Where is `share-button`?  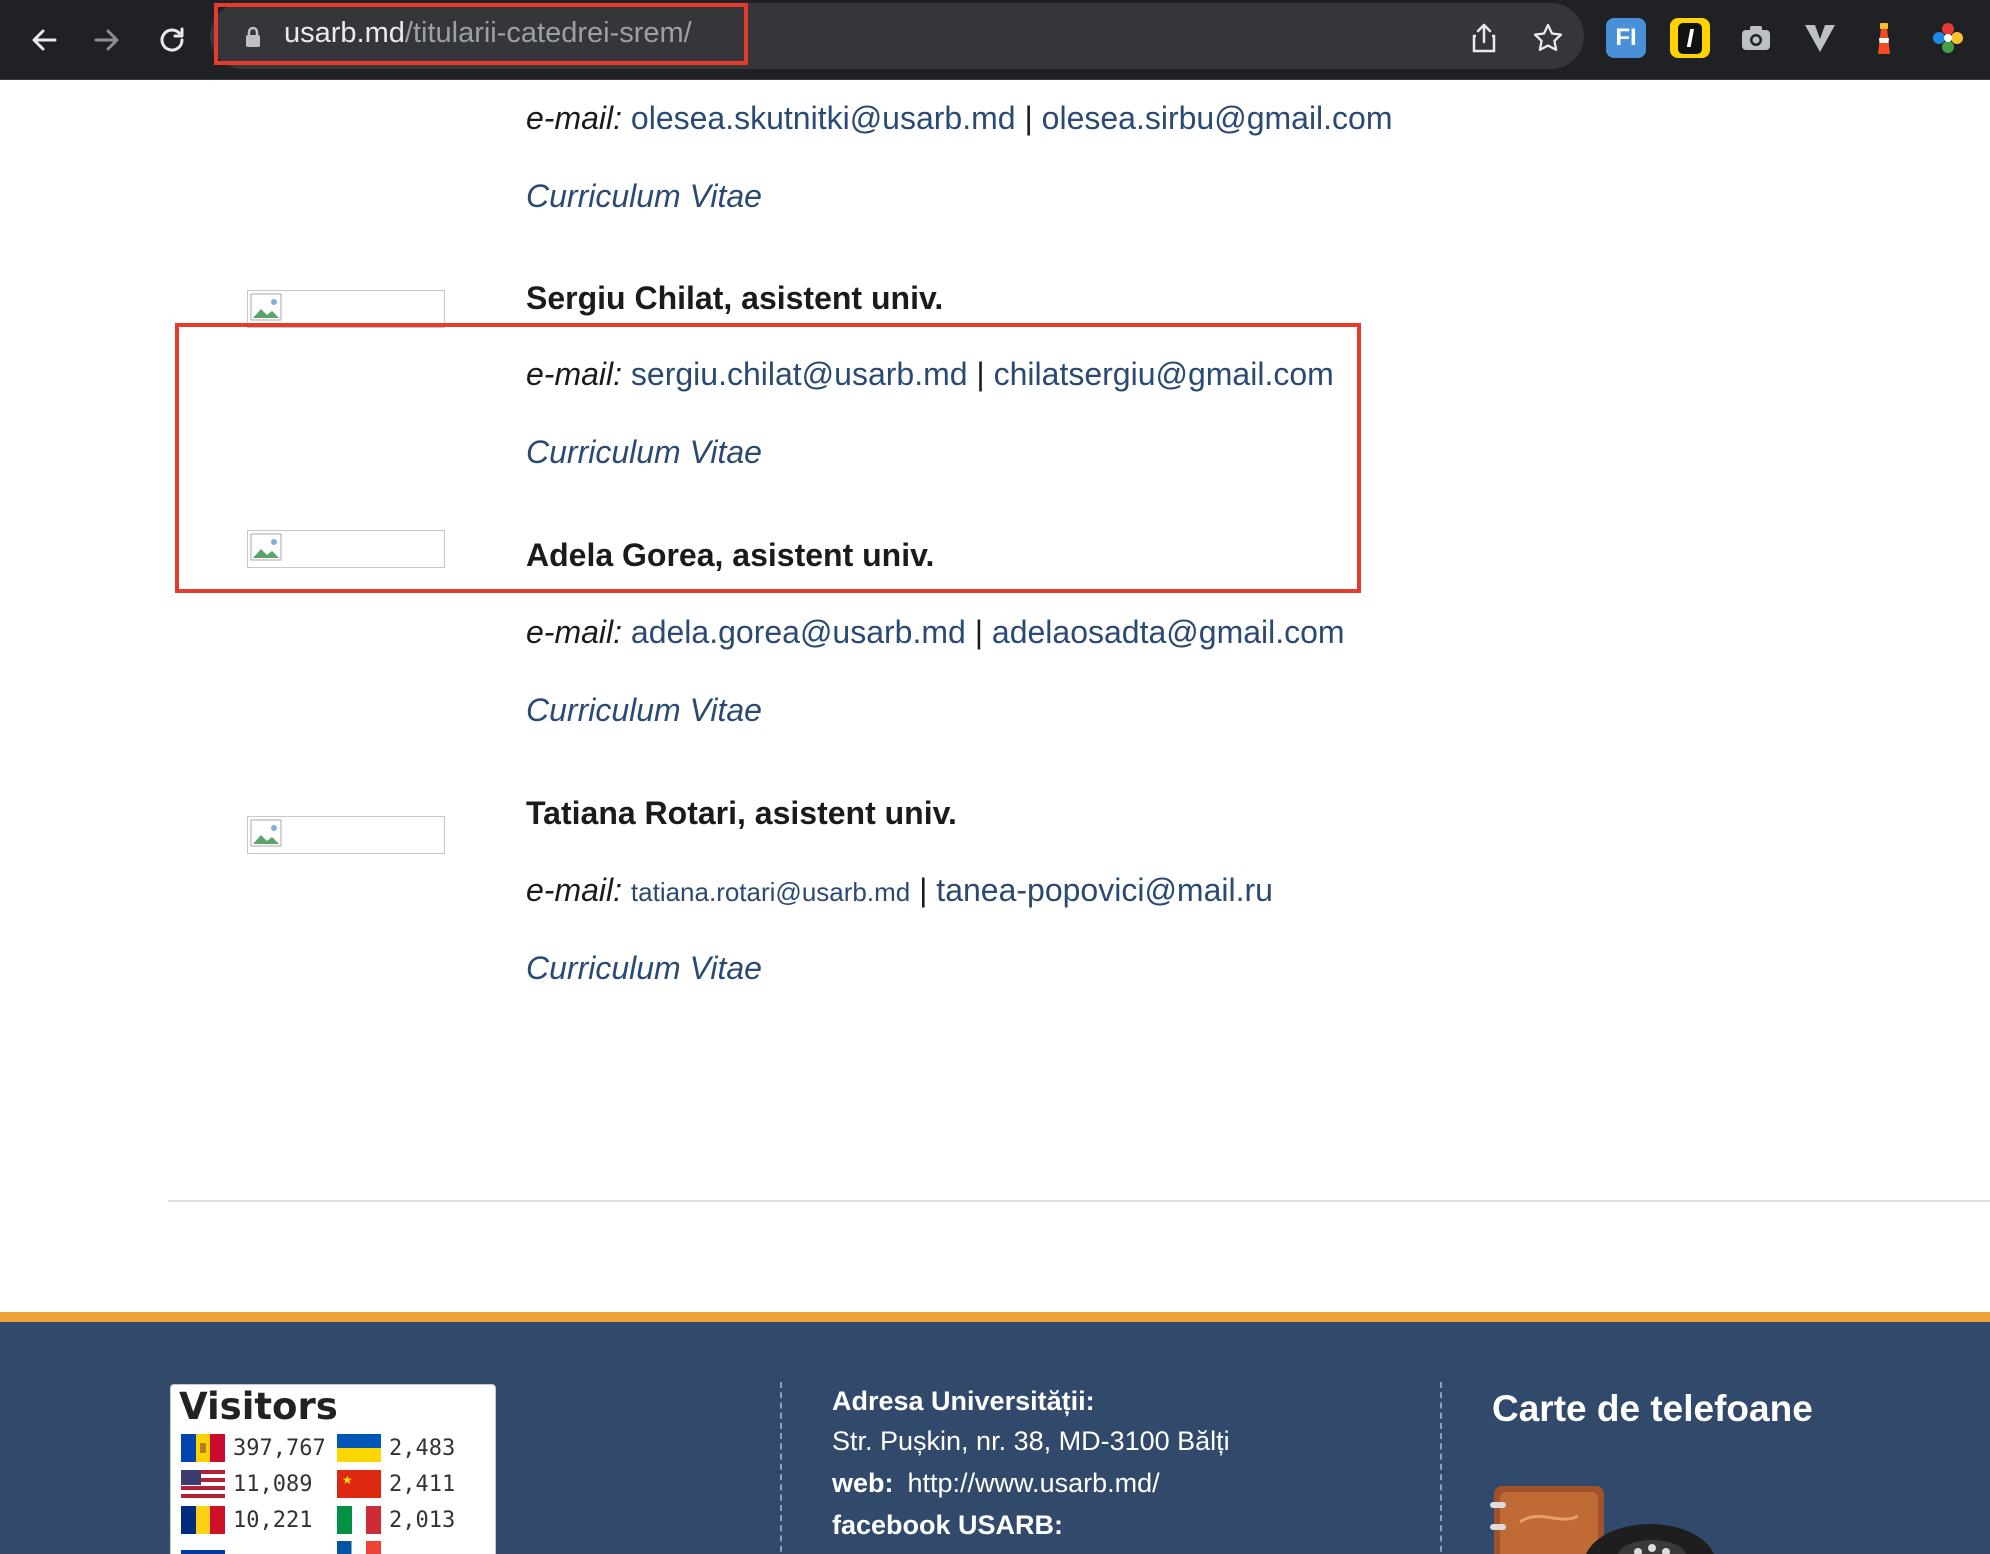
share-button is located at coordinates (1484, 38).